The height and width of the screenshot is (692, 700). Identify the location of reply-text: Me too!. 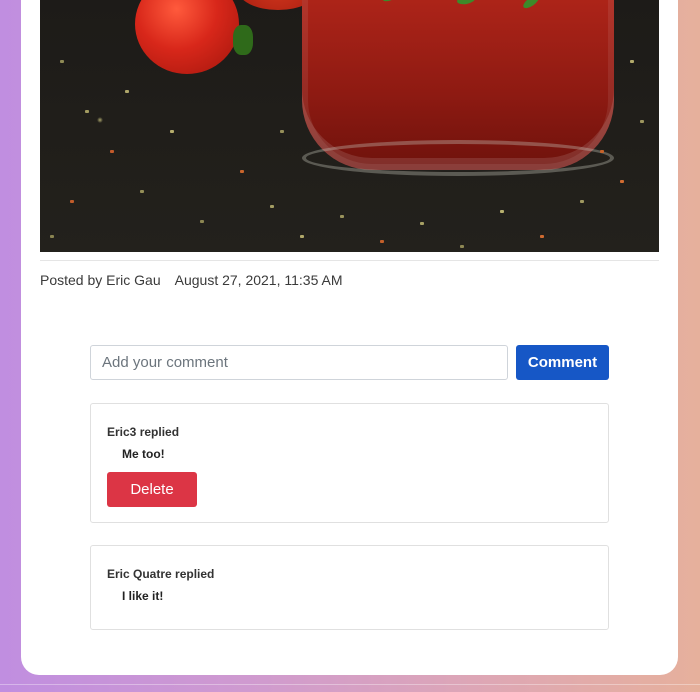
(143, 454).